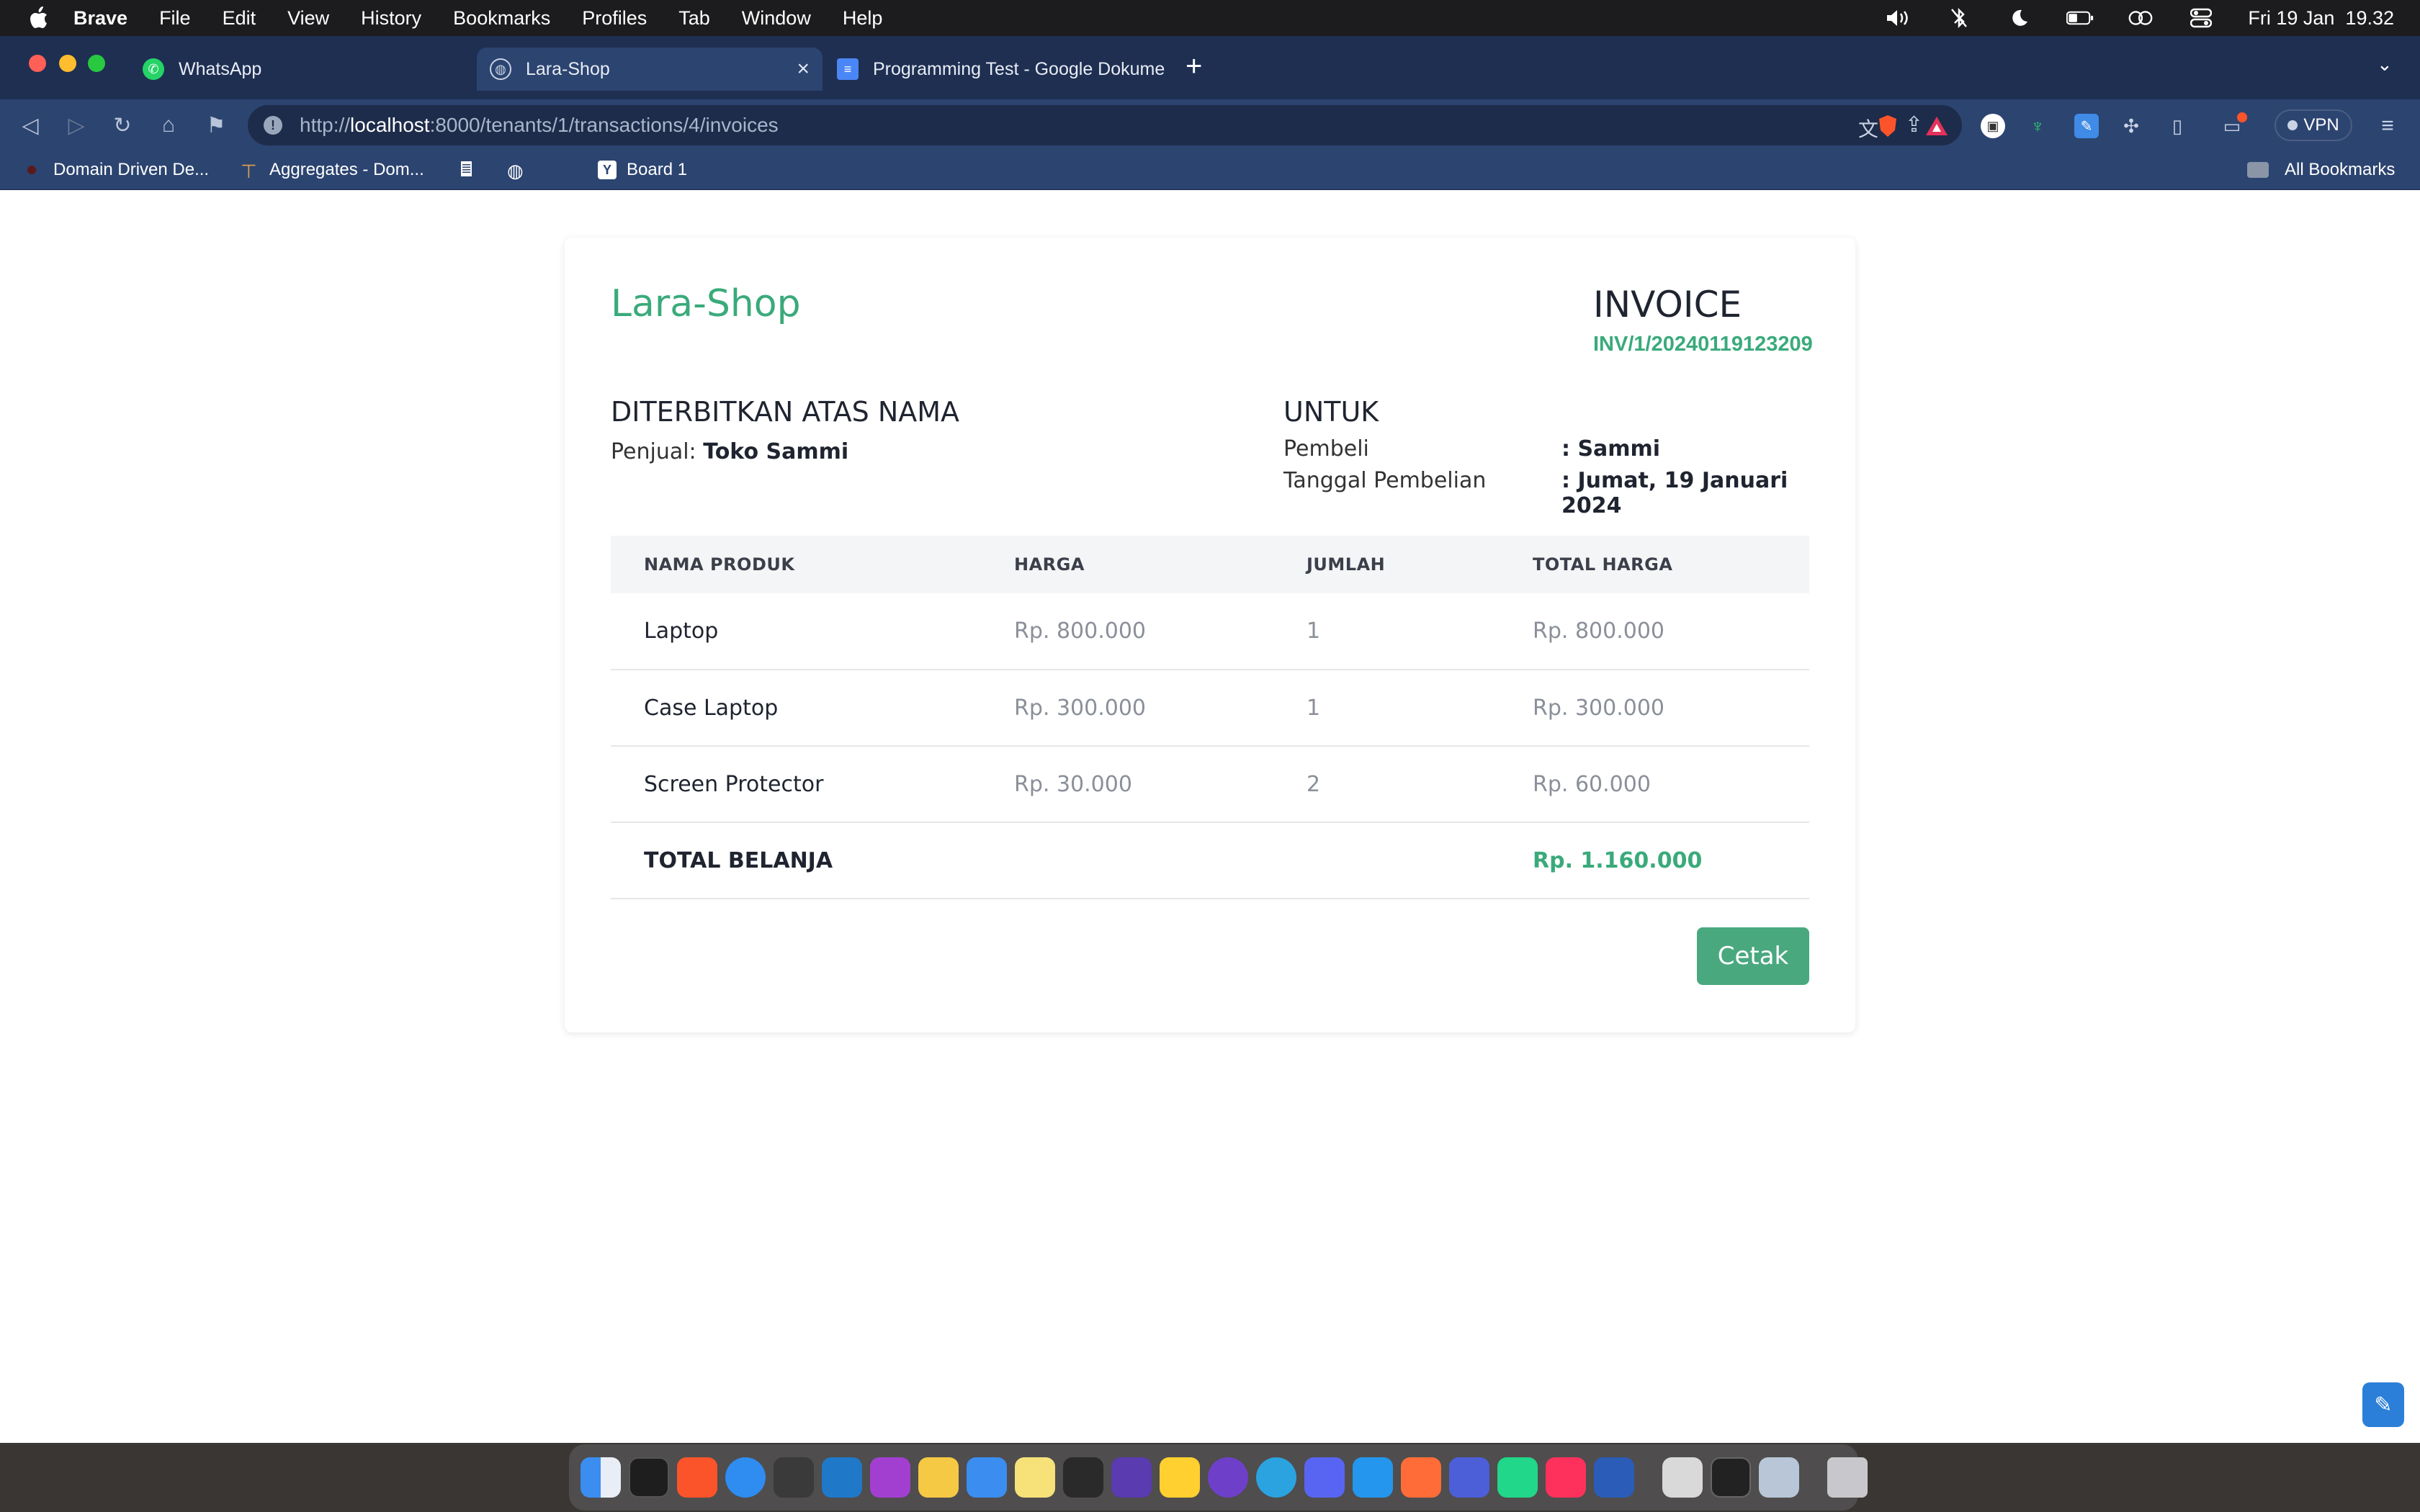 The width and height of the screenshot is (2420, 1512). Describe the element at coordinates (273, 125) in the screenshot. I see `site-info-icon: !` at that location.